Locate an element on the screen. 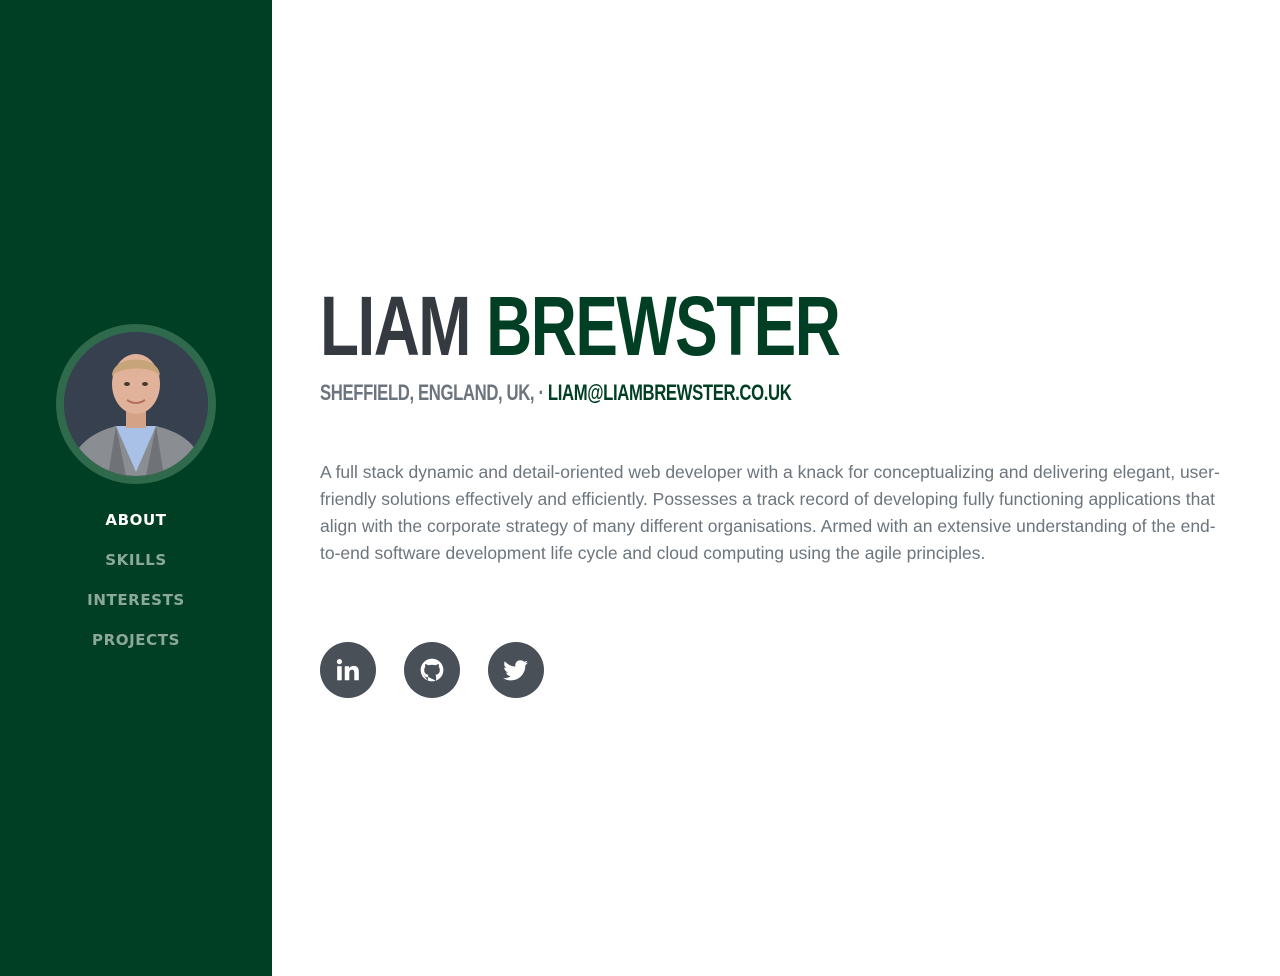 Image resolution: width=1280 pixels, height=976 pixels. nav-item-interests: INTERESTS is located at coordinates (136, 608).